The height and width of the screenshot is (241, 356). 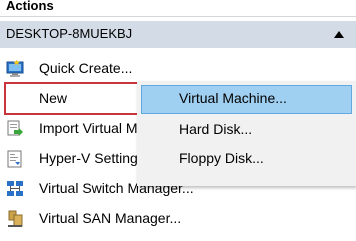 I want to click on san-manager-icon, so click(x=15, y=219).